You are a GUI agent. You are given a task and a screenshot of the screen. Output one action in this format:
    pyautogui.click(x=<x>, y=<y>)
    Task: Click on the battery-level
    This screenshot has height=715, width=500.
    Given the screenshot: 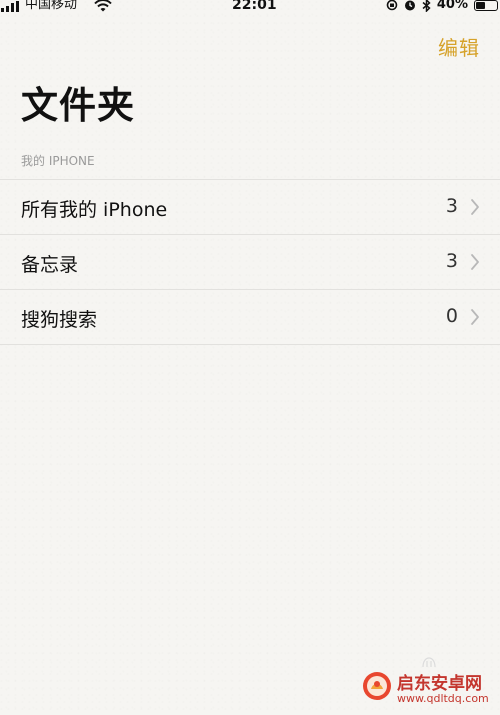 What is the action you would take?
    pyautogui.click(x=480, y=5)
    